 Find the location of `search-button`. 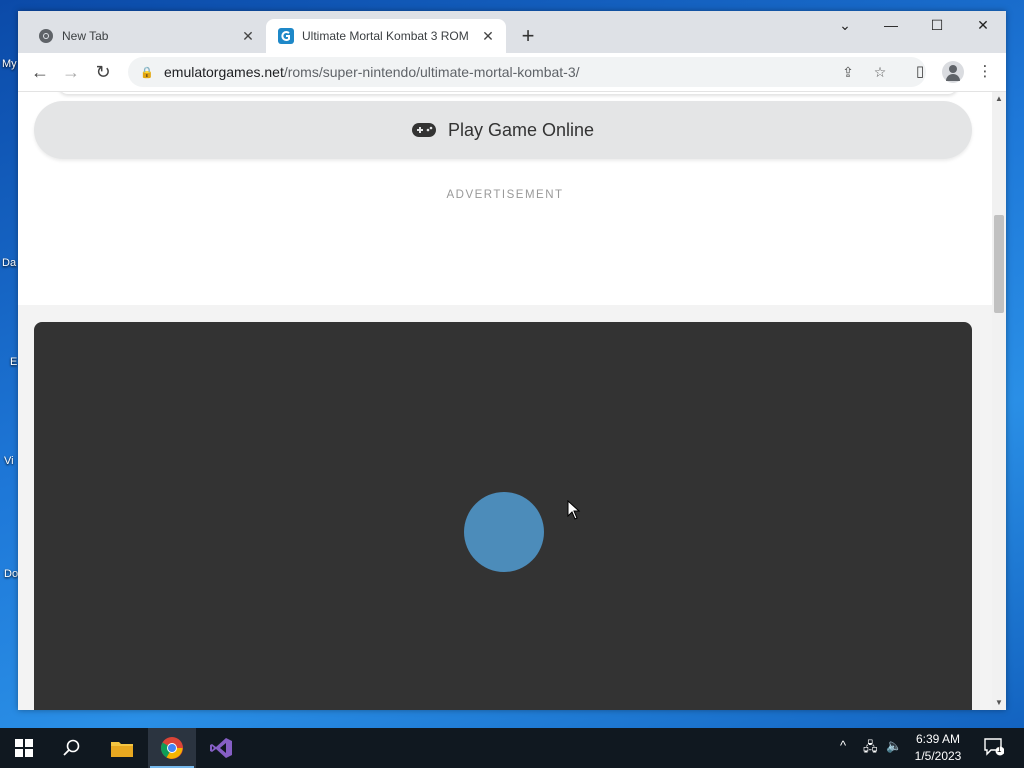

search-button is located at coordinates (72, 748).